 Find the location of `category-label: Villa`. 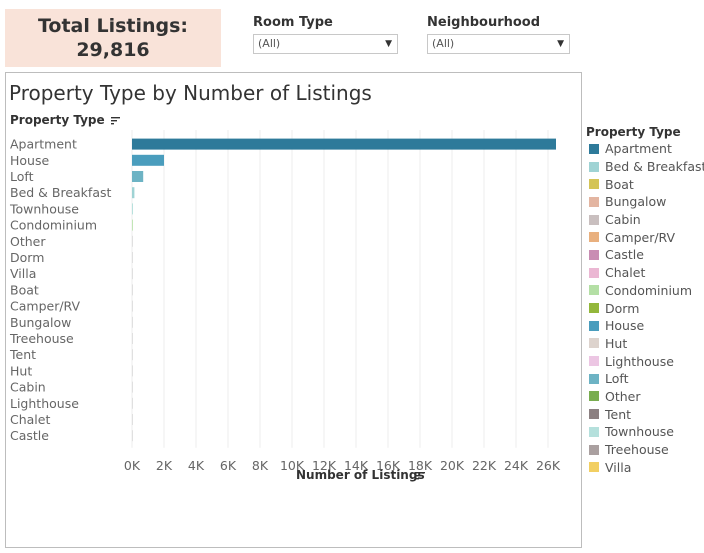

category-label: Villa is located at coordinates (23, 273).